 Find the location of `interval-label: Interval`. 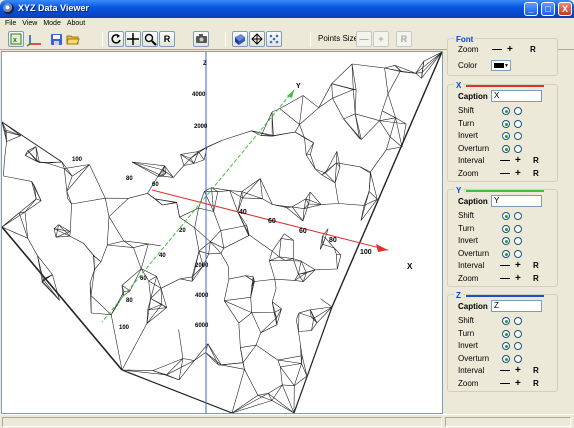

interval-label: Interval is located at coordinates (471, 265).